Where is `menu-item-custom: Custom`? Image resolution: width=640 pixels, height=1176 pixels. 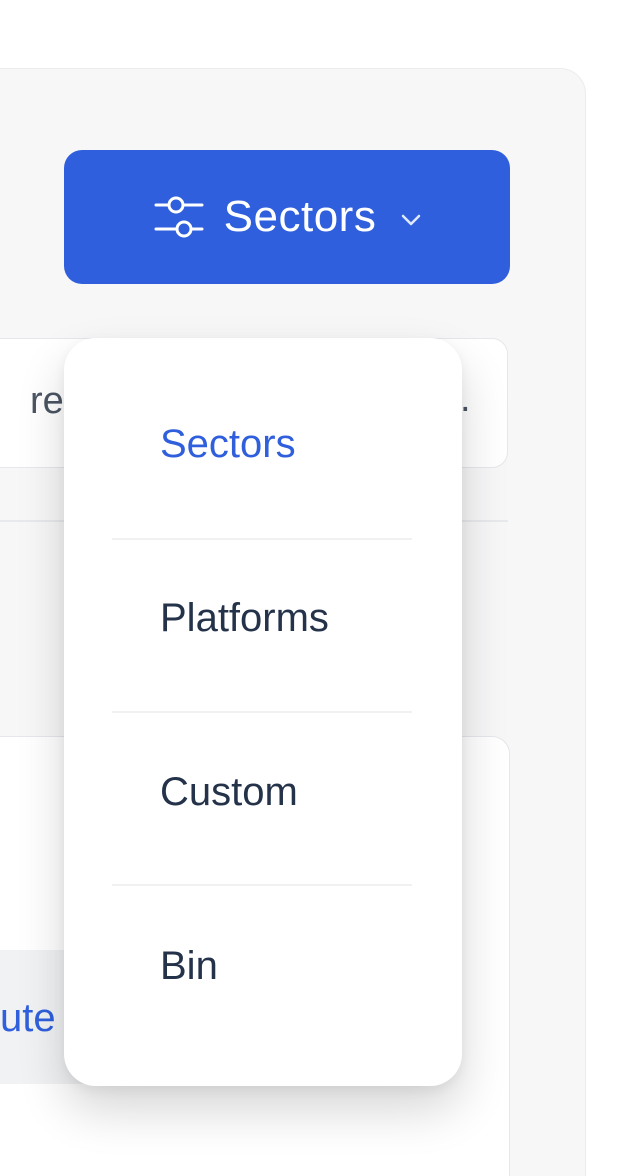
menu-item-custom: Custom is located at coordinates (263, 797).